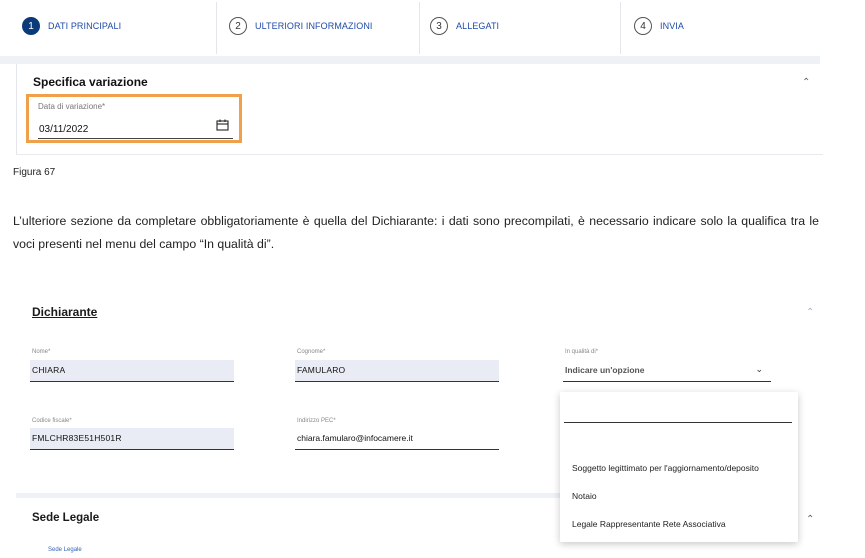 The width and height of the screenshot is (865, 558). Describe the element at coordinates (311, 352) in the screenshot. I see `cognome-label: Cognome*` at that location.